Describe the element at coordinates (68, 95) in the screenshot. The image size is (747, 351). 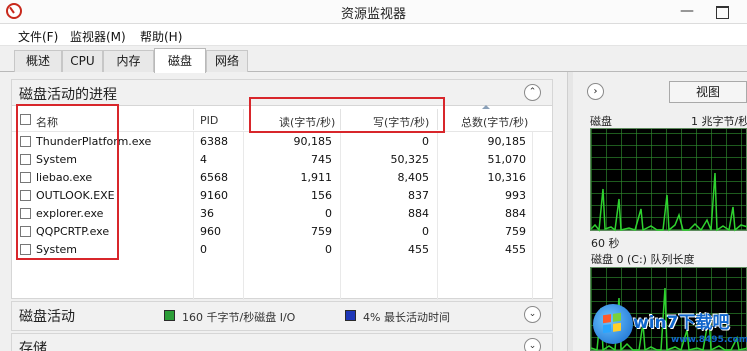
I see `disk-processes-title: 磁盘活动的进程` at that location.